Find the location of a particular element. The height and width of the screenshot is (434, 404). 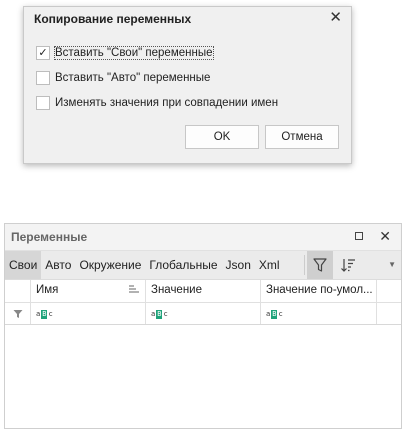

sort-icon is located at coordinates (348, 265).